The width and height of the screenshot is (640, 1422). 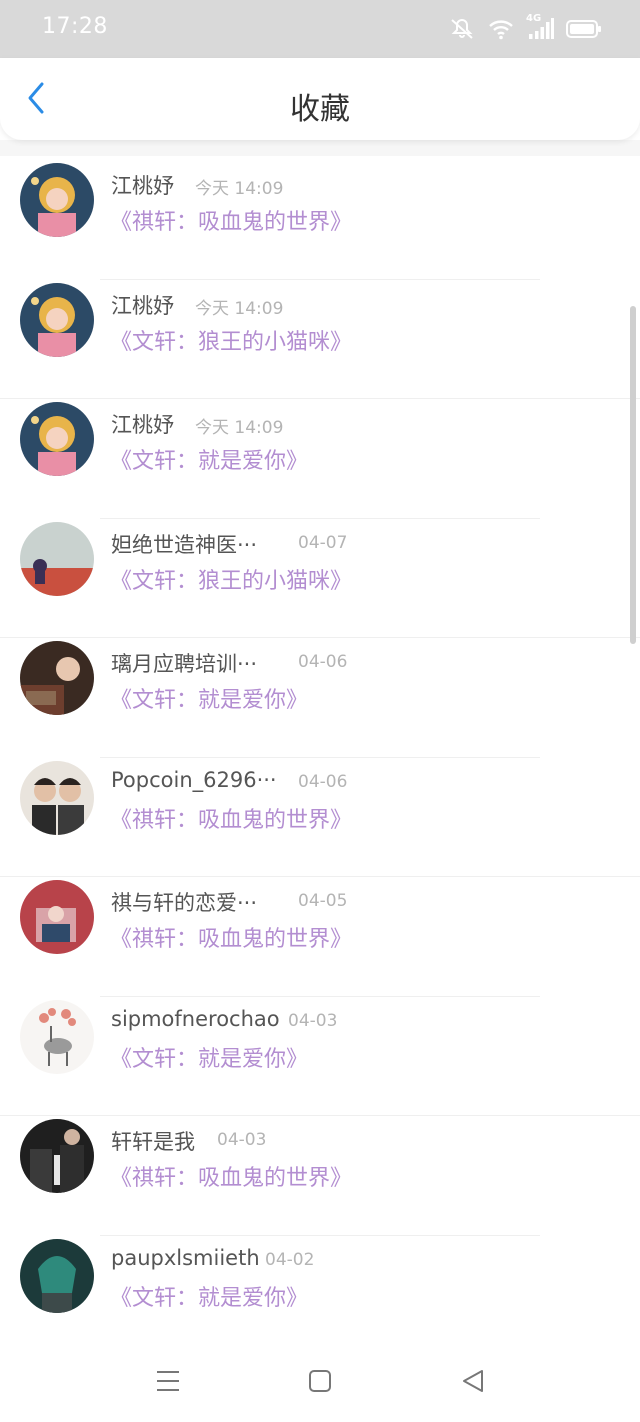 I want to click on menu-icon, so click(x=168, y=1383).